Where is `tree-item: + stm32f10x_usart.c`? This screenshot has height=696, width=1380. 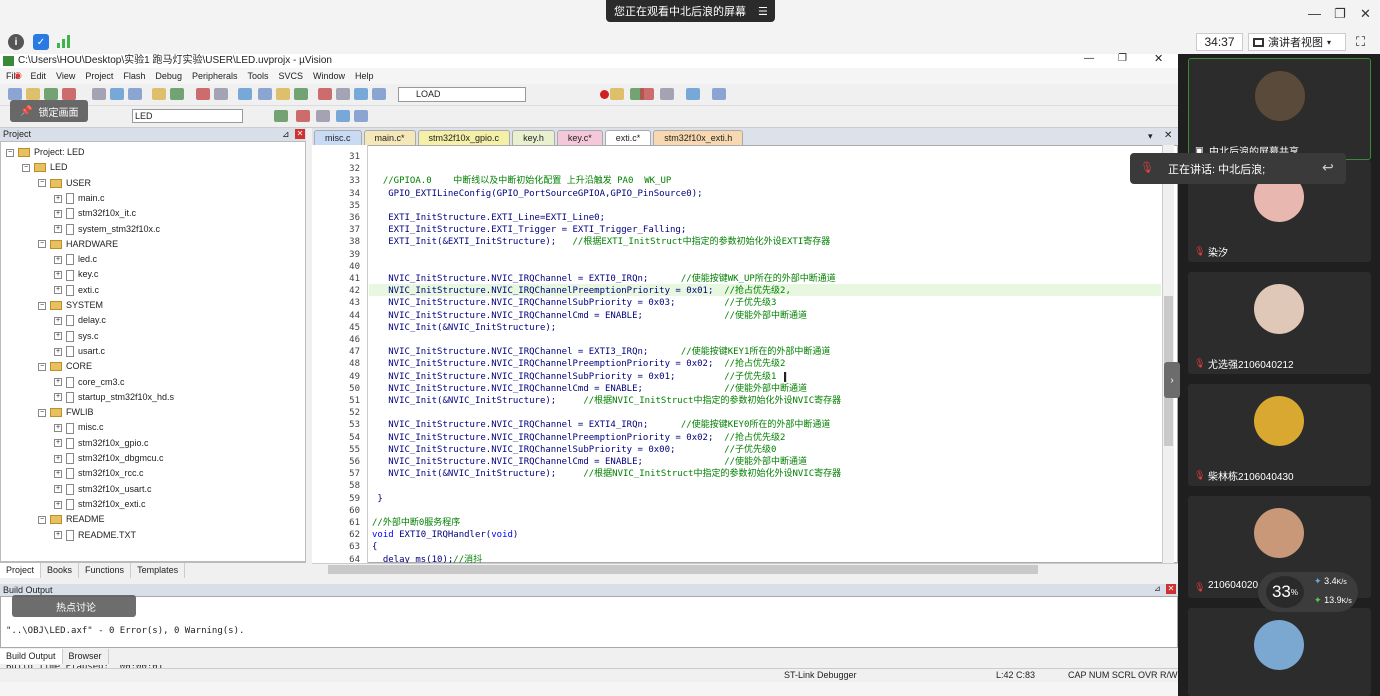
tree-item: + stm32f10x_usart.c is located at coordinates (103, 489).